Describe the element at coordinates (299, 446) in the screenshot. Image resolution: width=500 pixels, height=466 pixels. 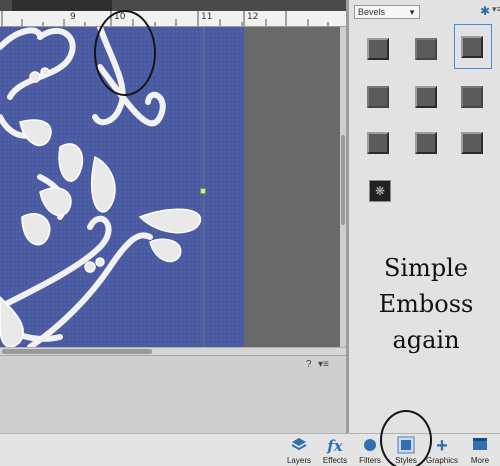
I see `layers-icon` at that location.